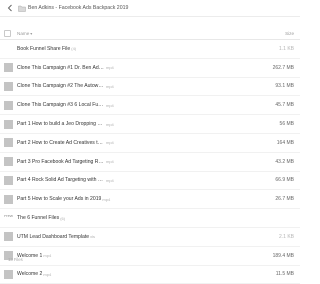 This screenshot has width=320, height=284. Describe the element at coordinates (92, 237) in the screenshot. I see `item-type: xls` at that location.